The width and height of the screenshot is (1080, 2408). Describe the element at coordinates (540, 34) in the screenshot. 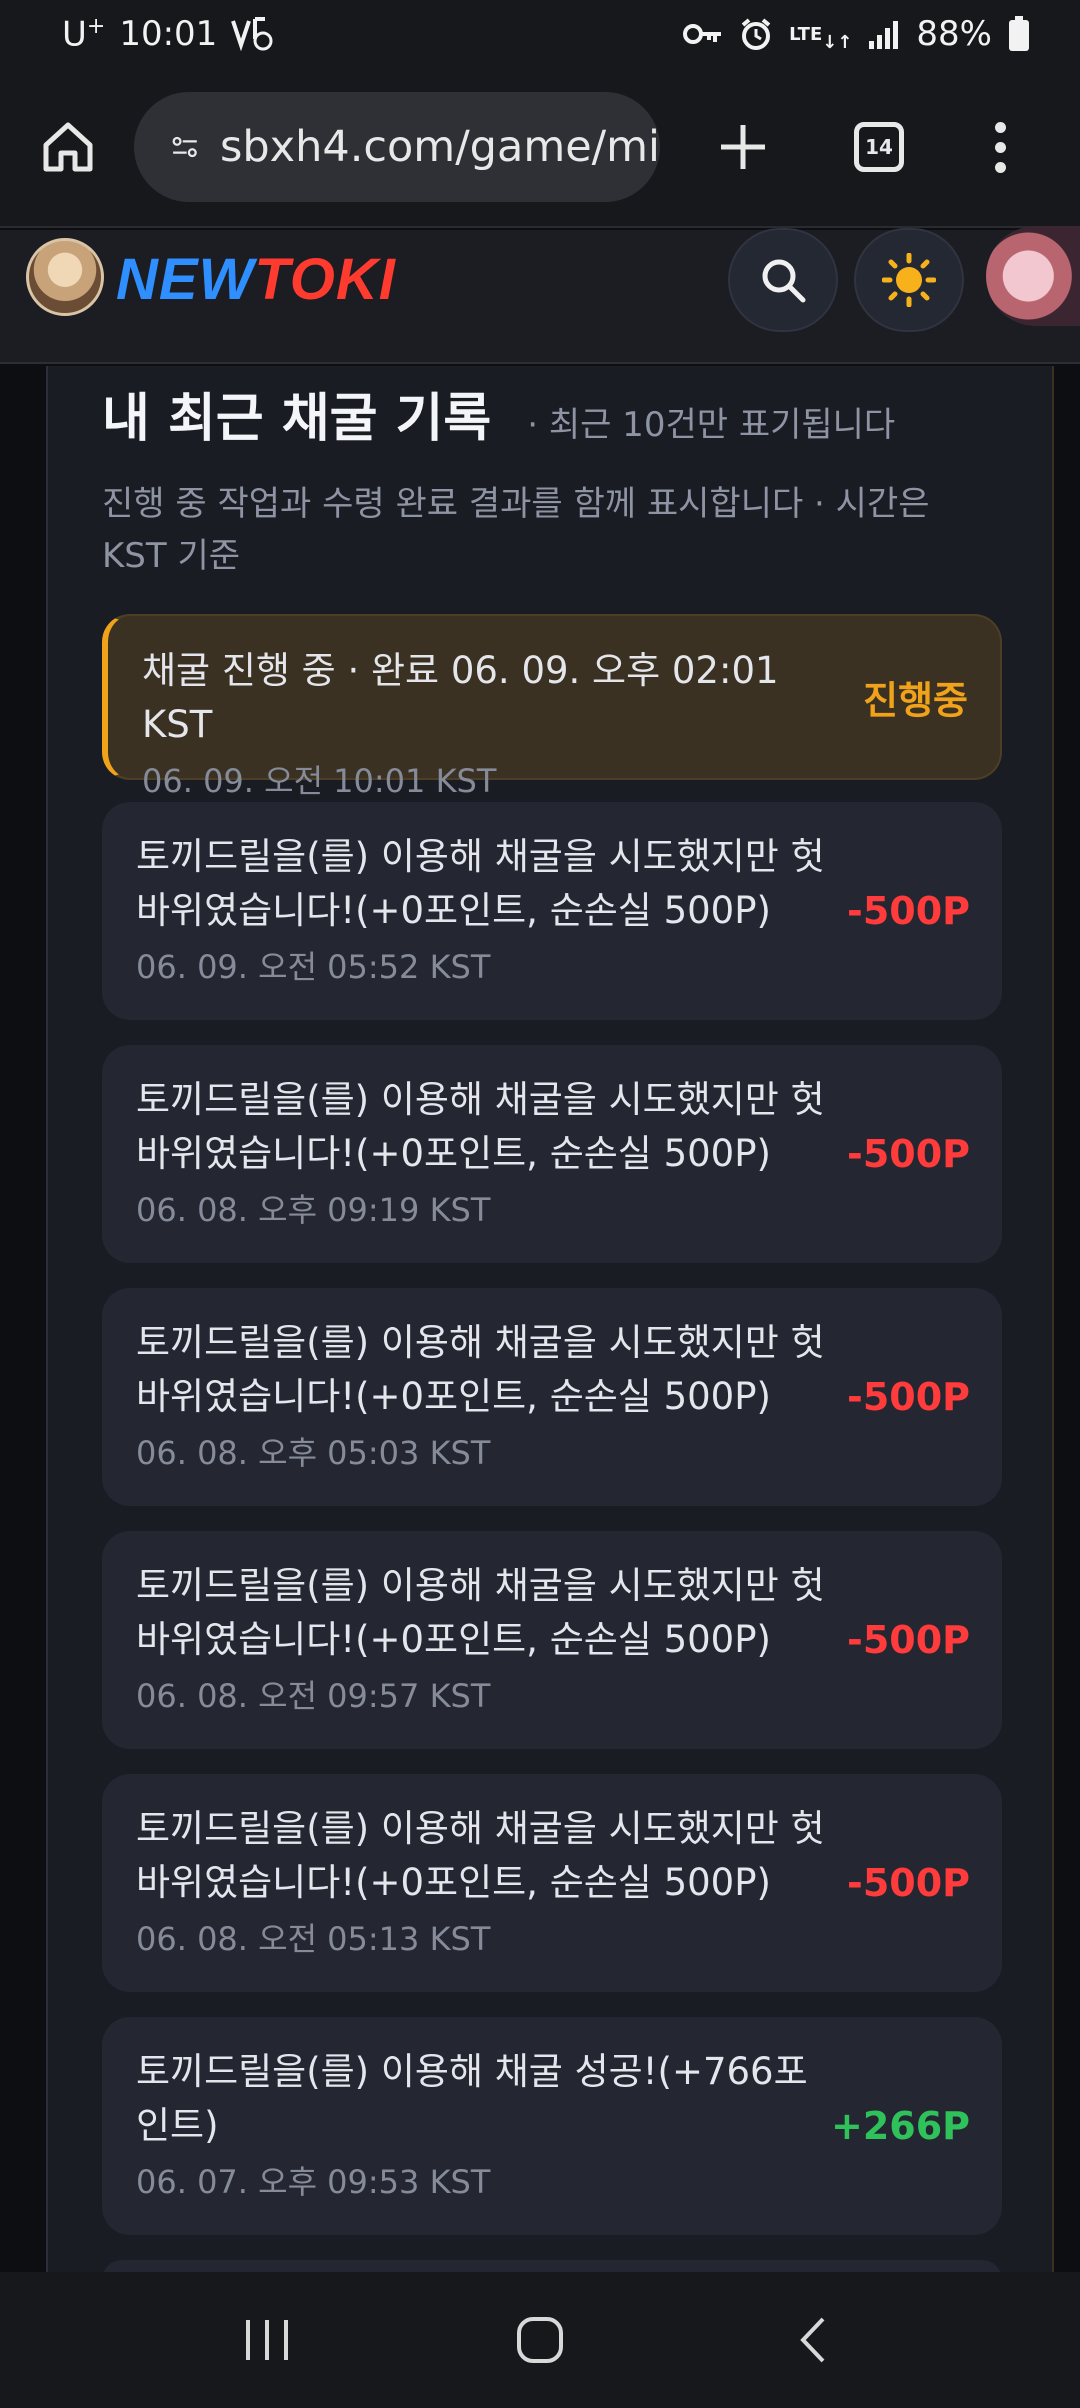

I see `status-bar: U+ 10:01 LTE ↓↑ 88%` at that location.